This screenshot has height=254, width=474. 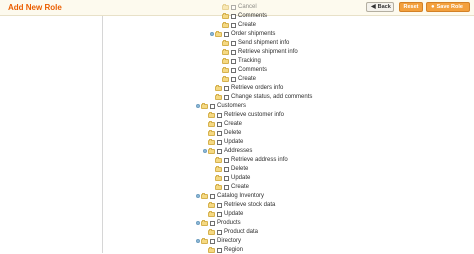 What do you see at coordinates (241, 232) in the screenshot?
I see `tree-node-label: Product data` at bounding box center [241, 232].